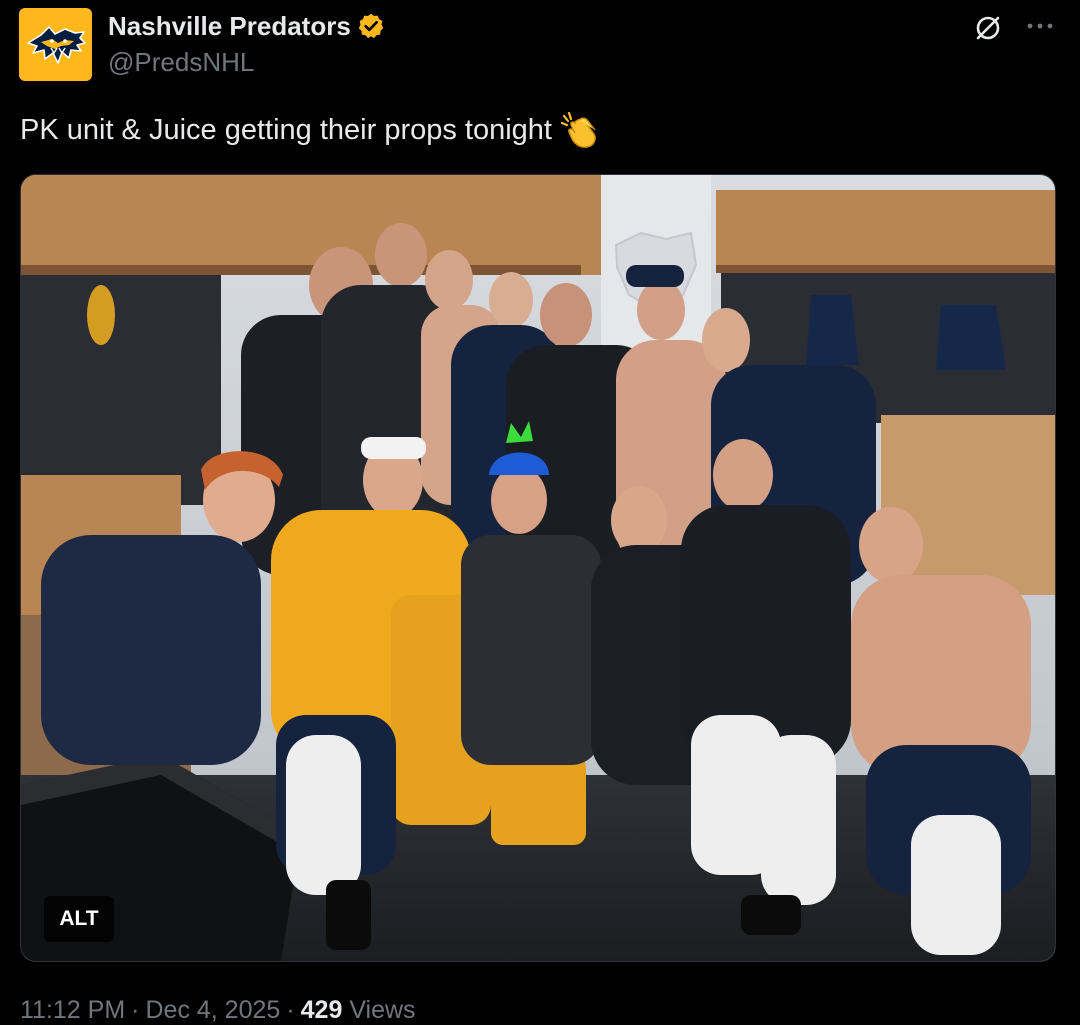  Describe the element at coordinates (382, 1010) in the screenshot. I see `views-label: Views` at that location.